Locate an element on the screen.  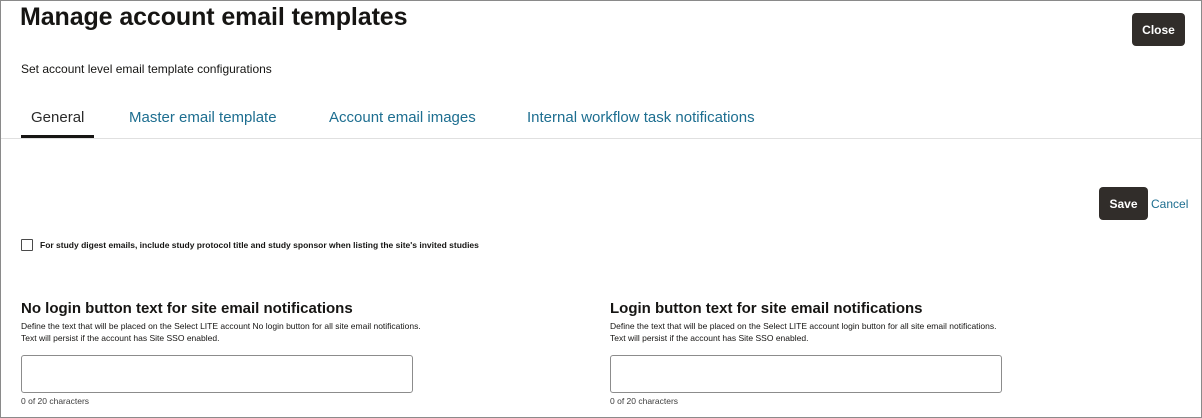
save-button: Save is located at coordinates (1123, 203).